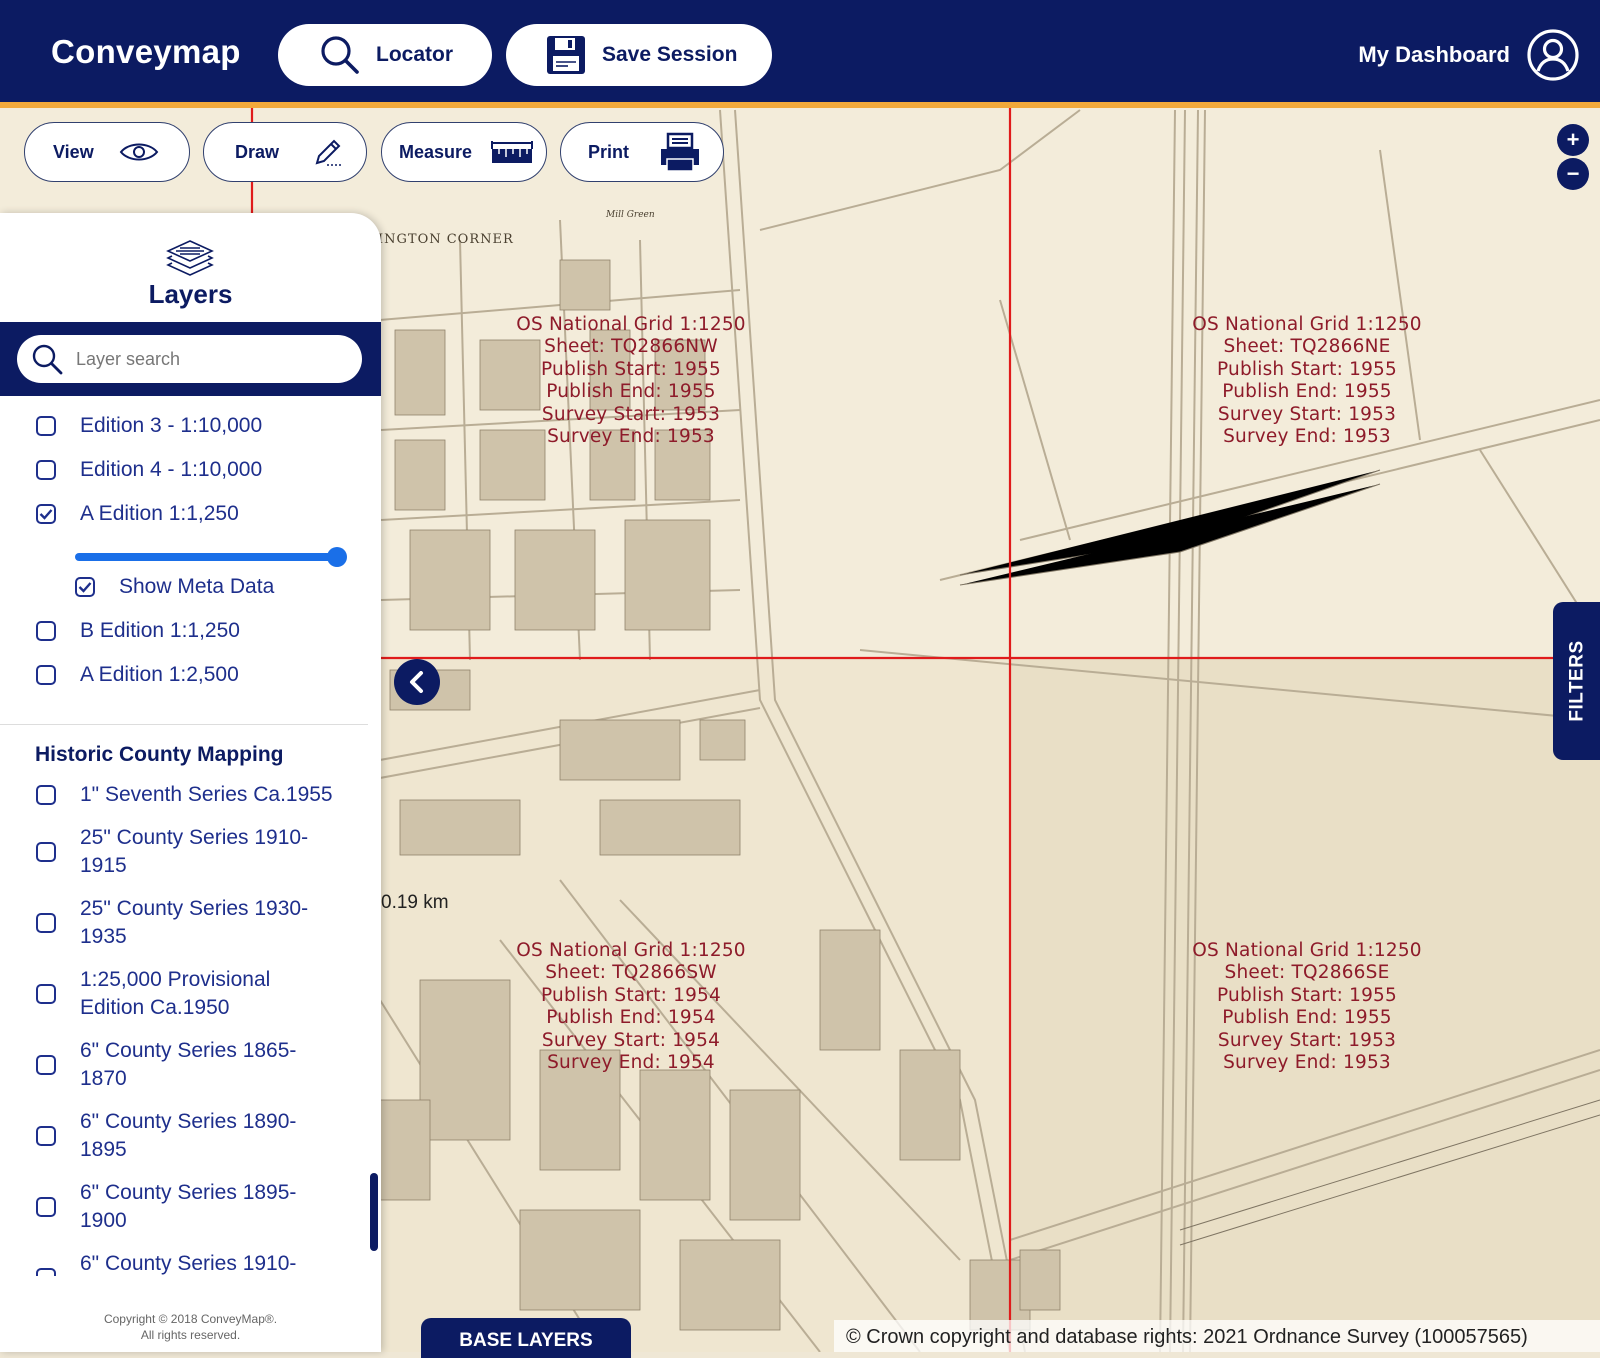 Image resolution: width=1600 pixels, height=1358 pixels. What do you see at coordinates (171, 425) in the screenshot?
I see `layer-label: Edition 3 - 1:10,000` at bounding box center [171, 425].